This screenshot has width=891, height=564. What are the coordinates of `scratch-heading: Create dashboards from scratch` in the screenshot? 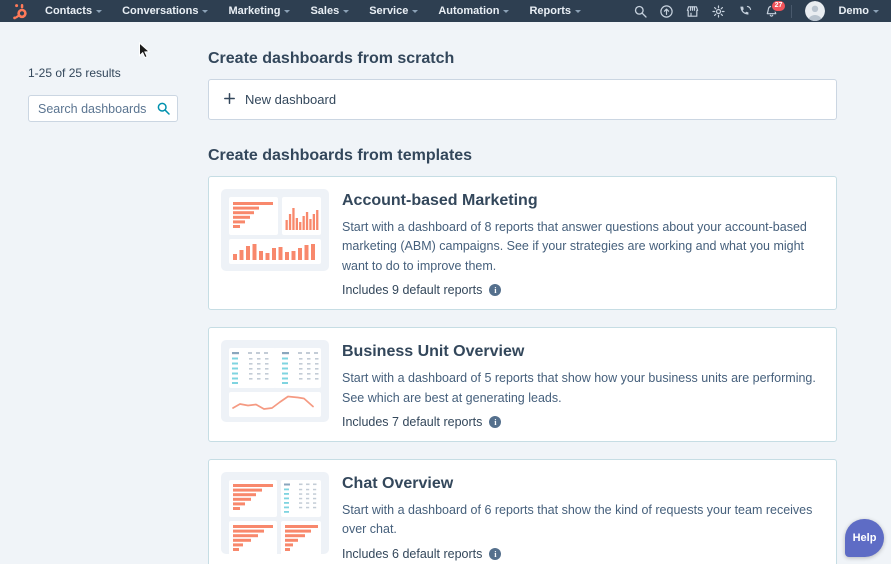 It's located at (331, 58).